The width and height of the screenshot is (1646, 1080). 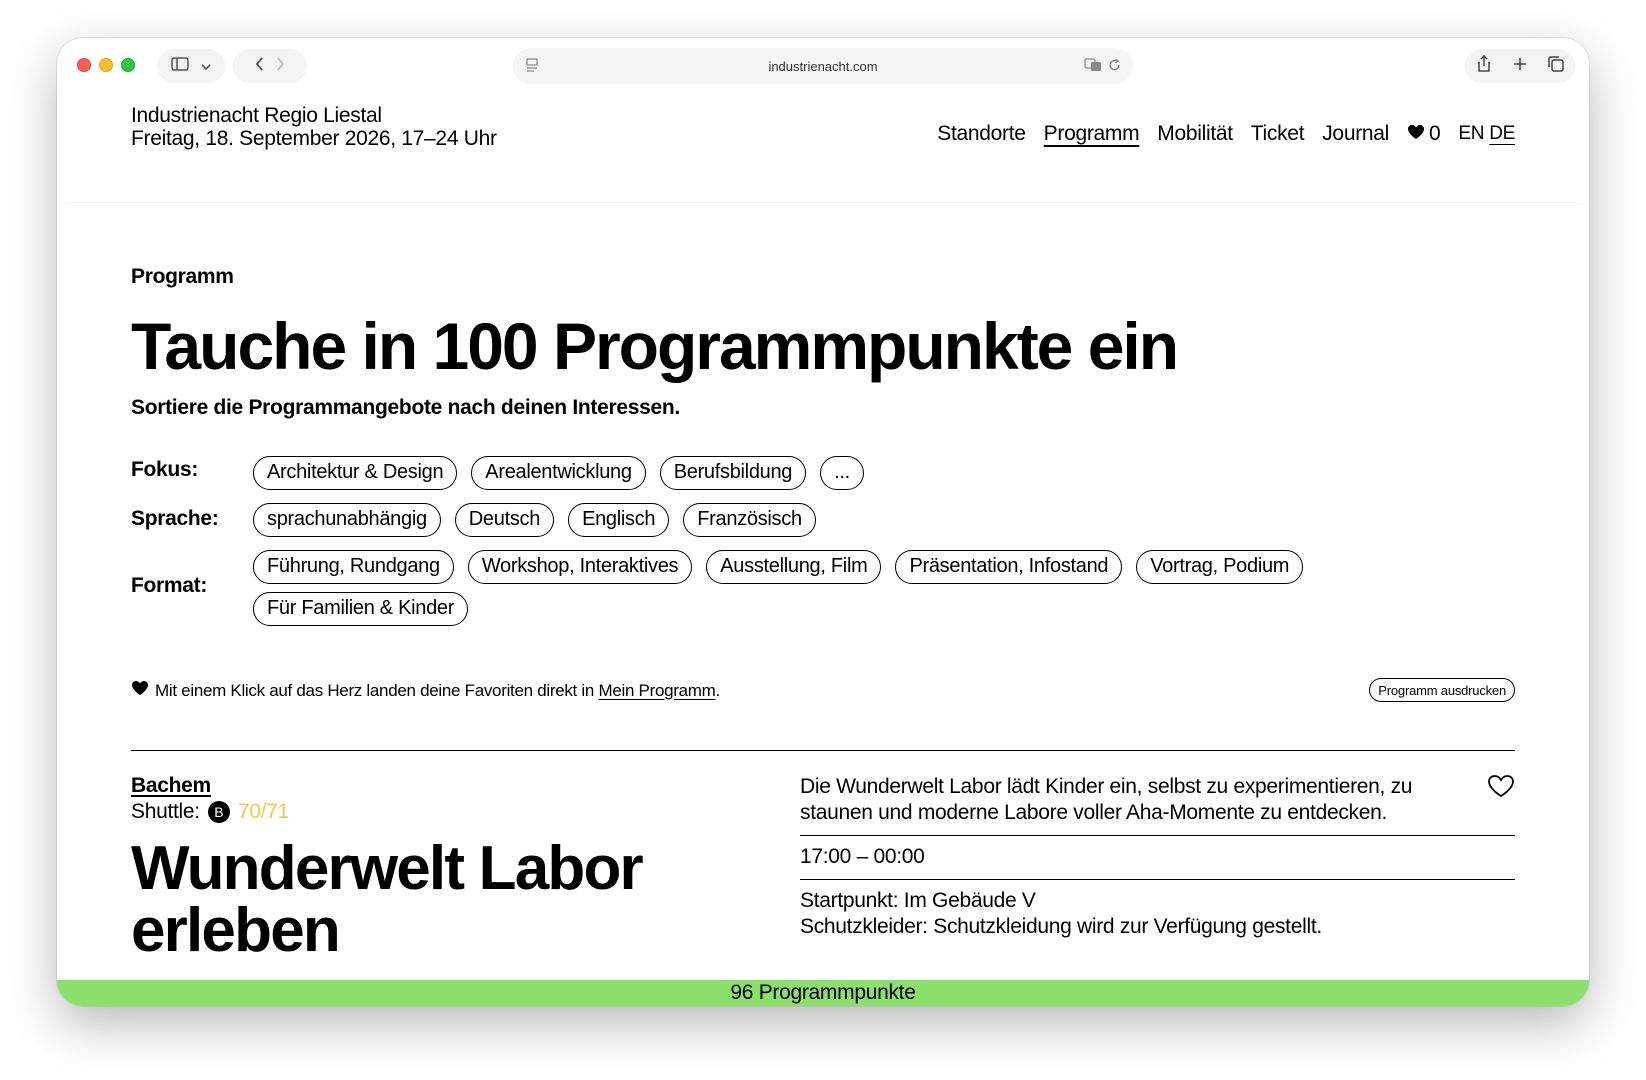 I want to click on filter-label-sprache: Sprache:, so click(x=175, y=518).